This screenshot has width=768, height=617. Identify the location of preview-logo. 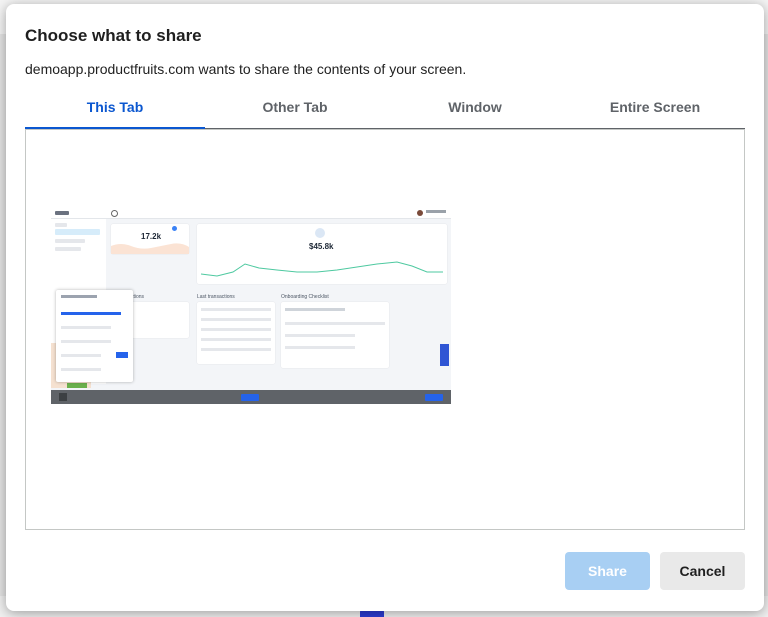
(62, 213).